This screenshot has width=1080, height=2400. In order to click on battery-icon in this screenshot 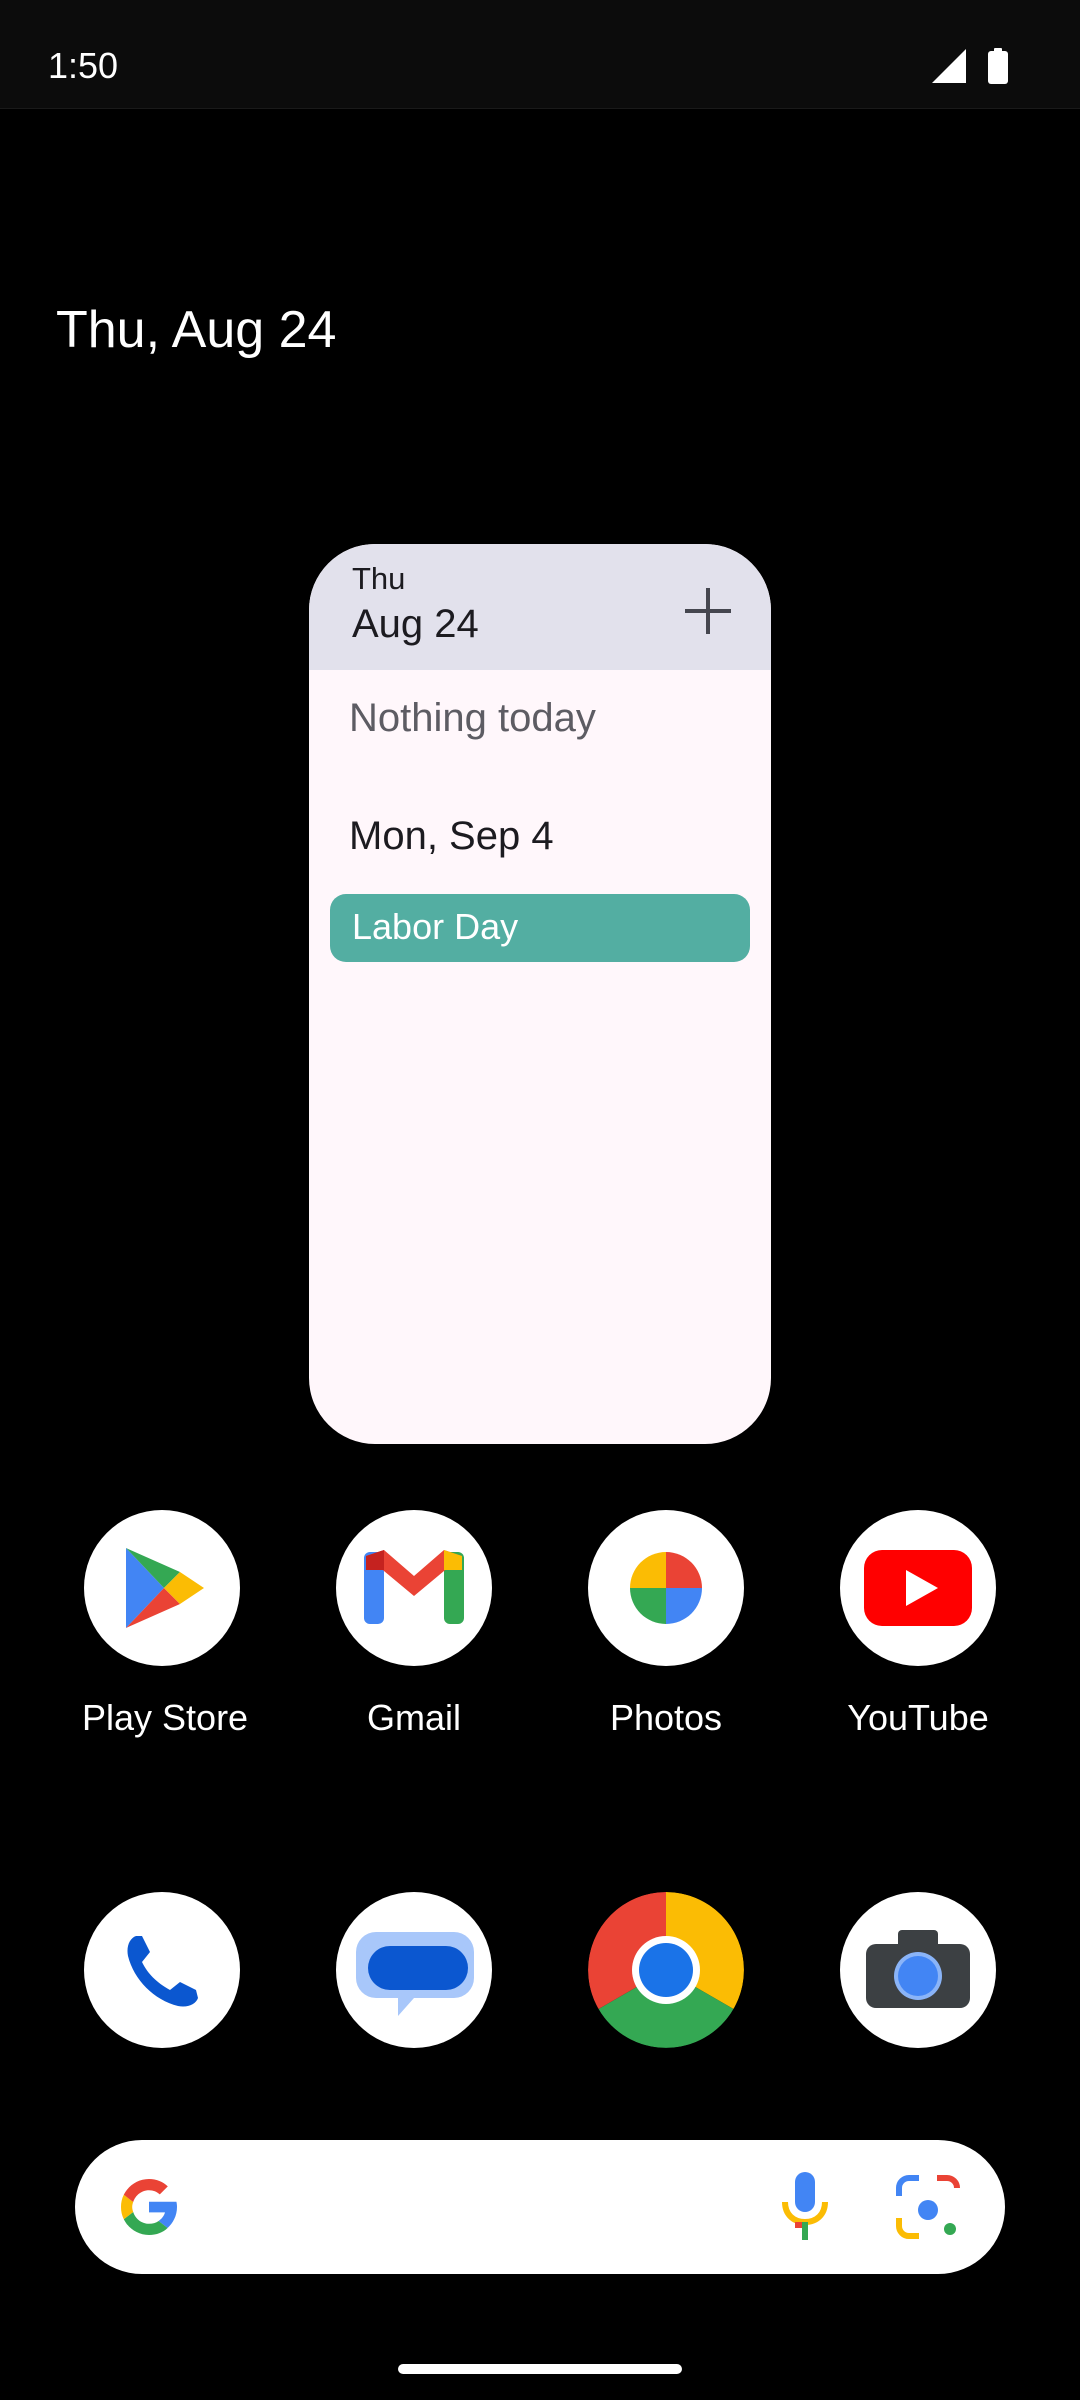, I will do `click(998, 66)`.